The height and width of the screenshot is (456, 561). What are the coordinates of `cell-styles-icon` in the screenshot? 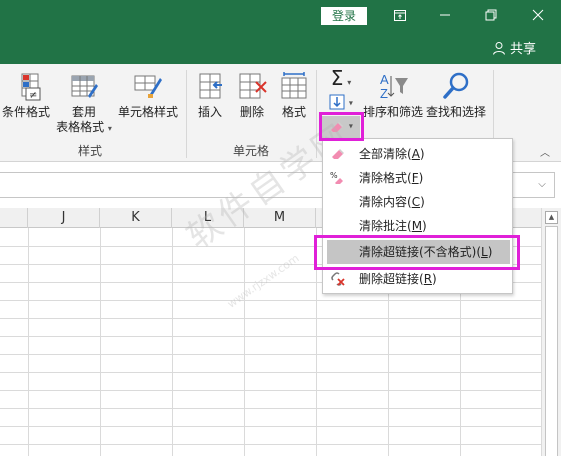 It's located at (148, 86).